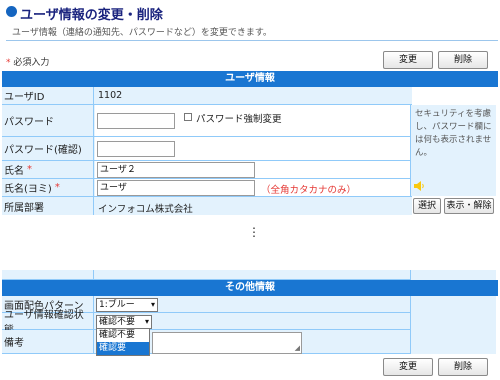 This screenshot has width=500, height=380. Describe the element at coordinates (207, 207) in the screenshot. I see `row-department: 所属部署 インフォコム株式会社` at that location.